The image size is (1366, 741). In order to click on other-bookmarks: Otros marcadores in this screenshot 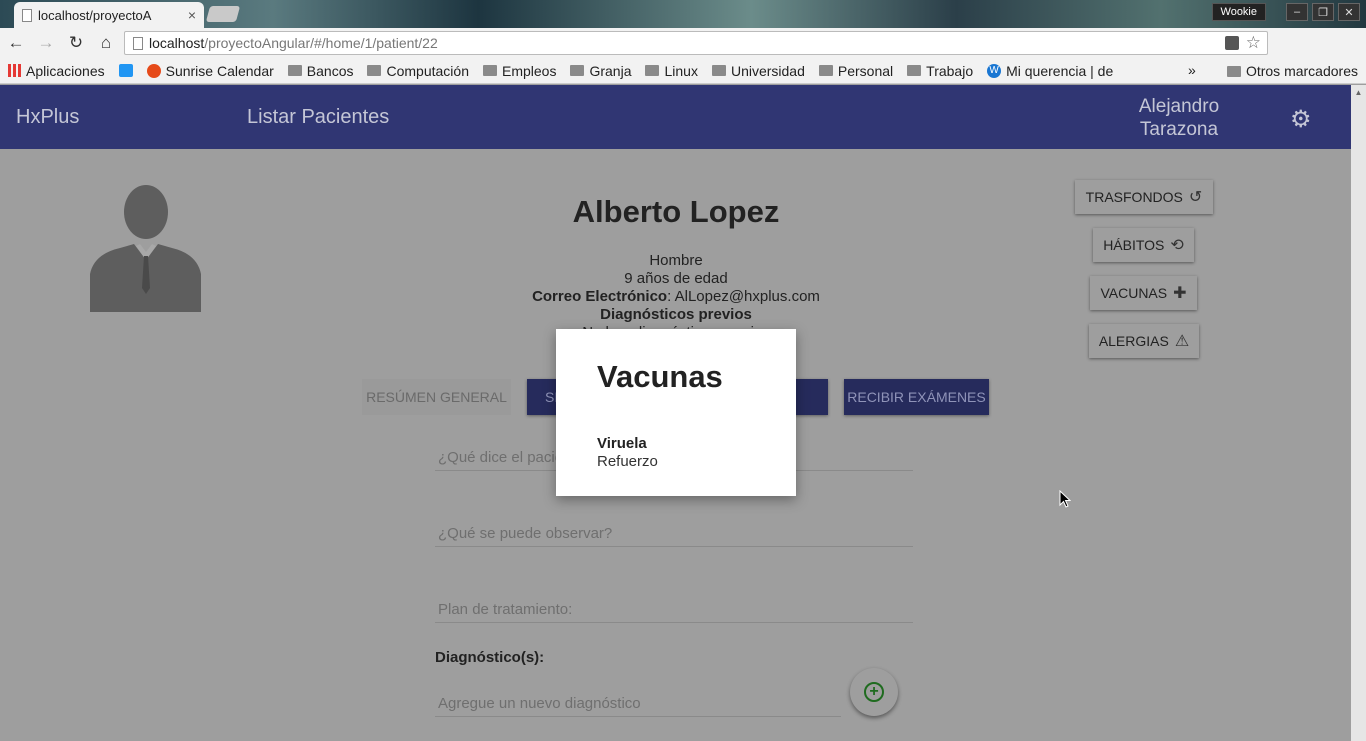, I will do `click(1292, 71)`.